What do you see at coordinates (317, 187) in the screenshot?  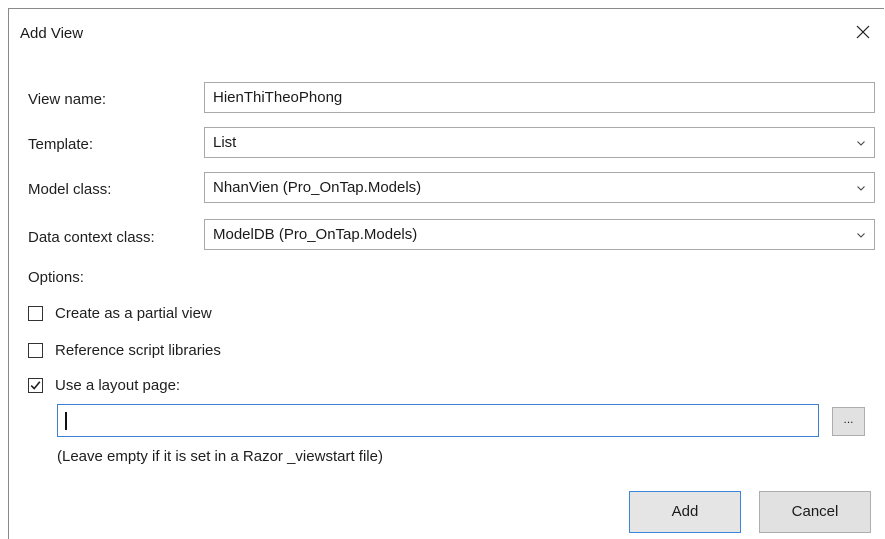 I see `model-class-value: NhanVien (Pro_OnTap.Models)` at bounding box center [317, 187].